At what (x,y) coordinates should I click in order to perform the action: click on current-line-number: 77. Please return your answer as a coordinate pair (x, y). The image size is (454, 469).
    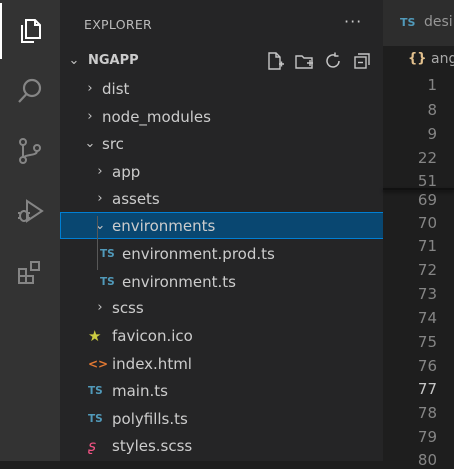
    Looking at the image, I should click on (427, 389).